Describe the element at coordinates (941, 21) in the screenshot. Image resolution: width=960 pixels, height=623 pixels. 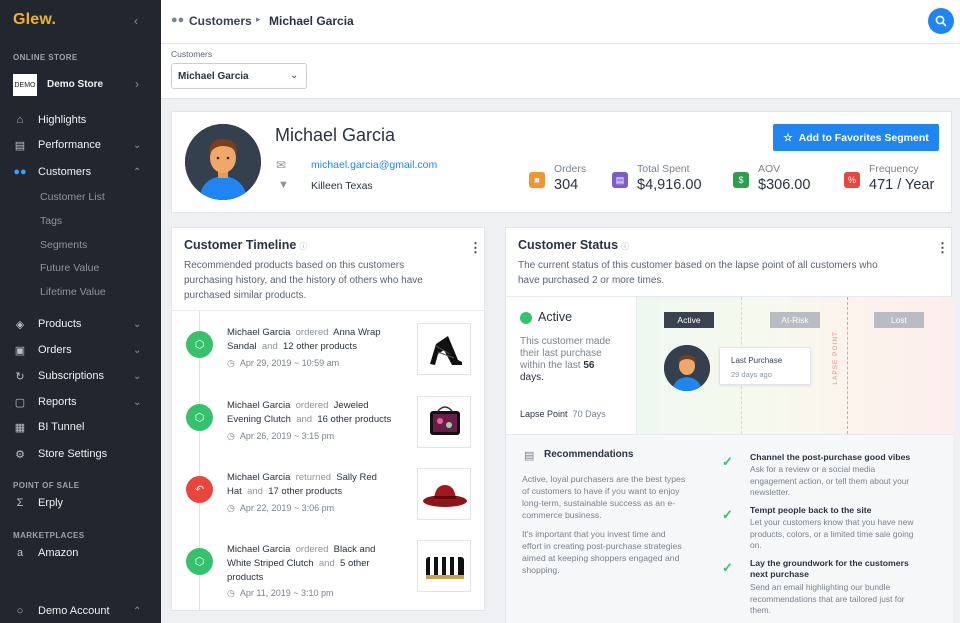
I see `search-button` at that location.